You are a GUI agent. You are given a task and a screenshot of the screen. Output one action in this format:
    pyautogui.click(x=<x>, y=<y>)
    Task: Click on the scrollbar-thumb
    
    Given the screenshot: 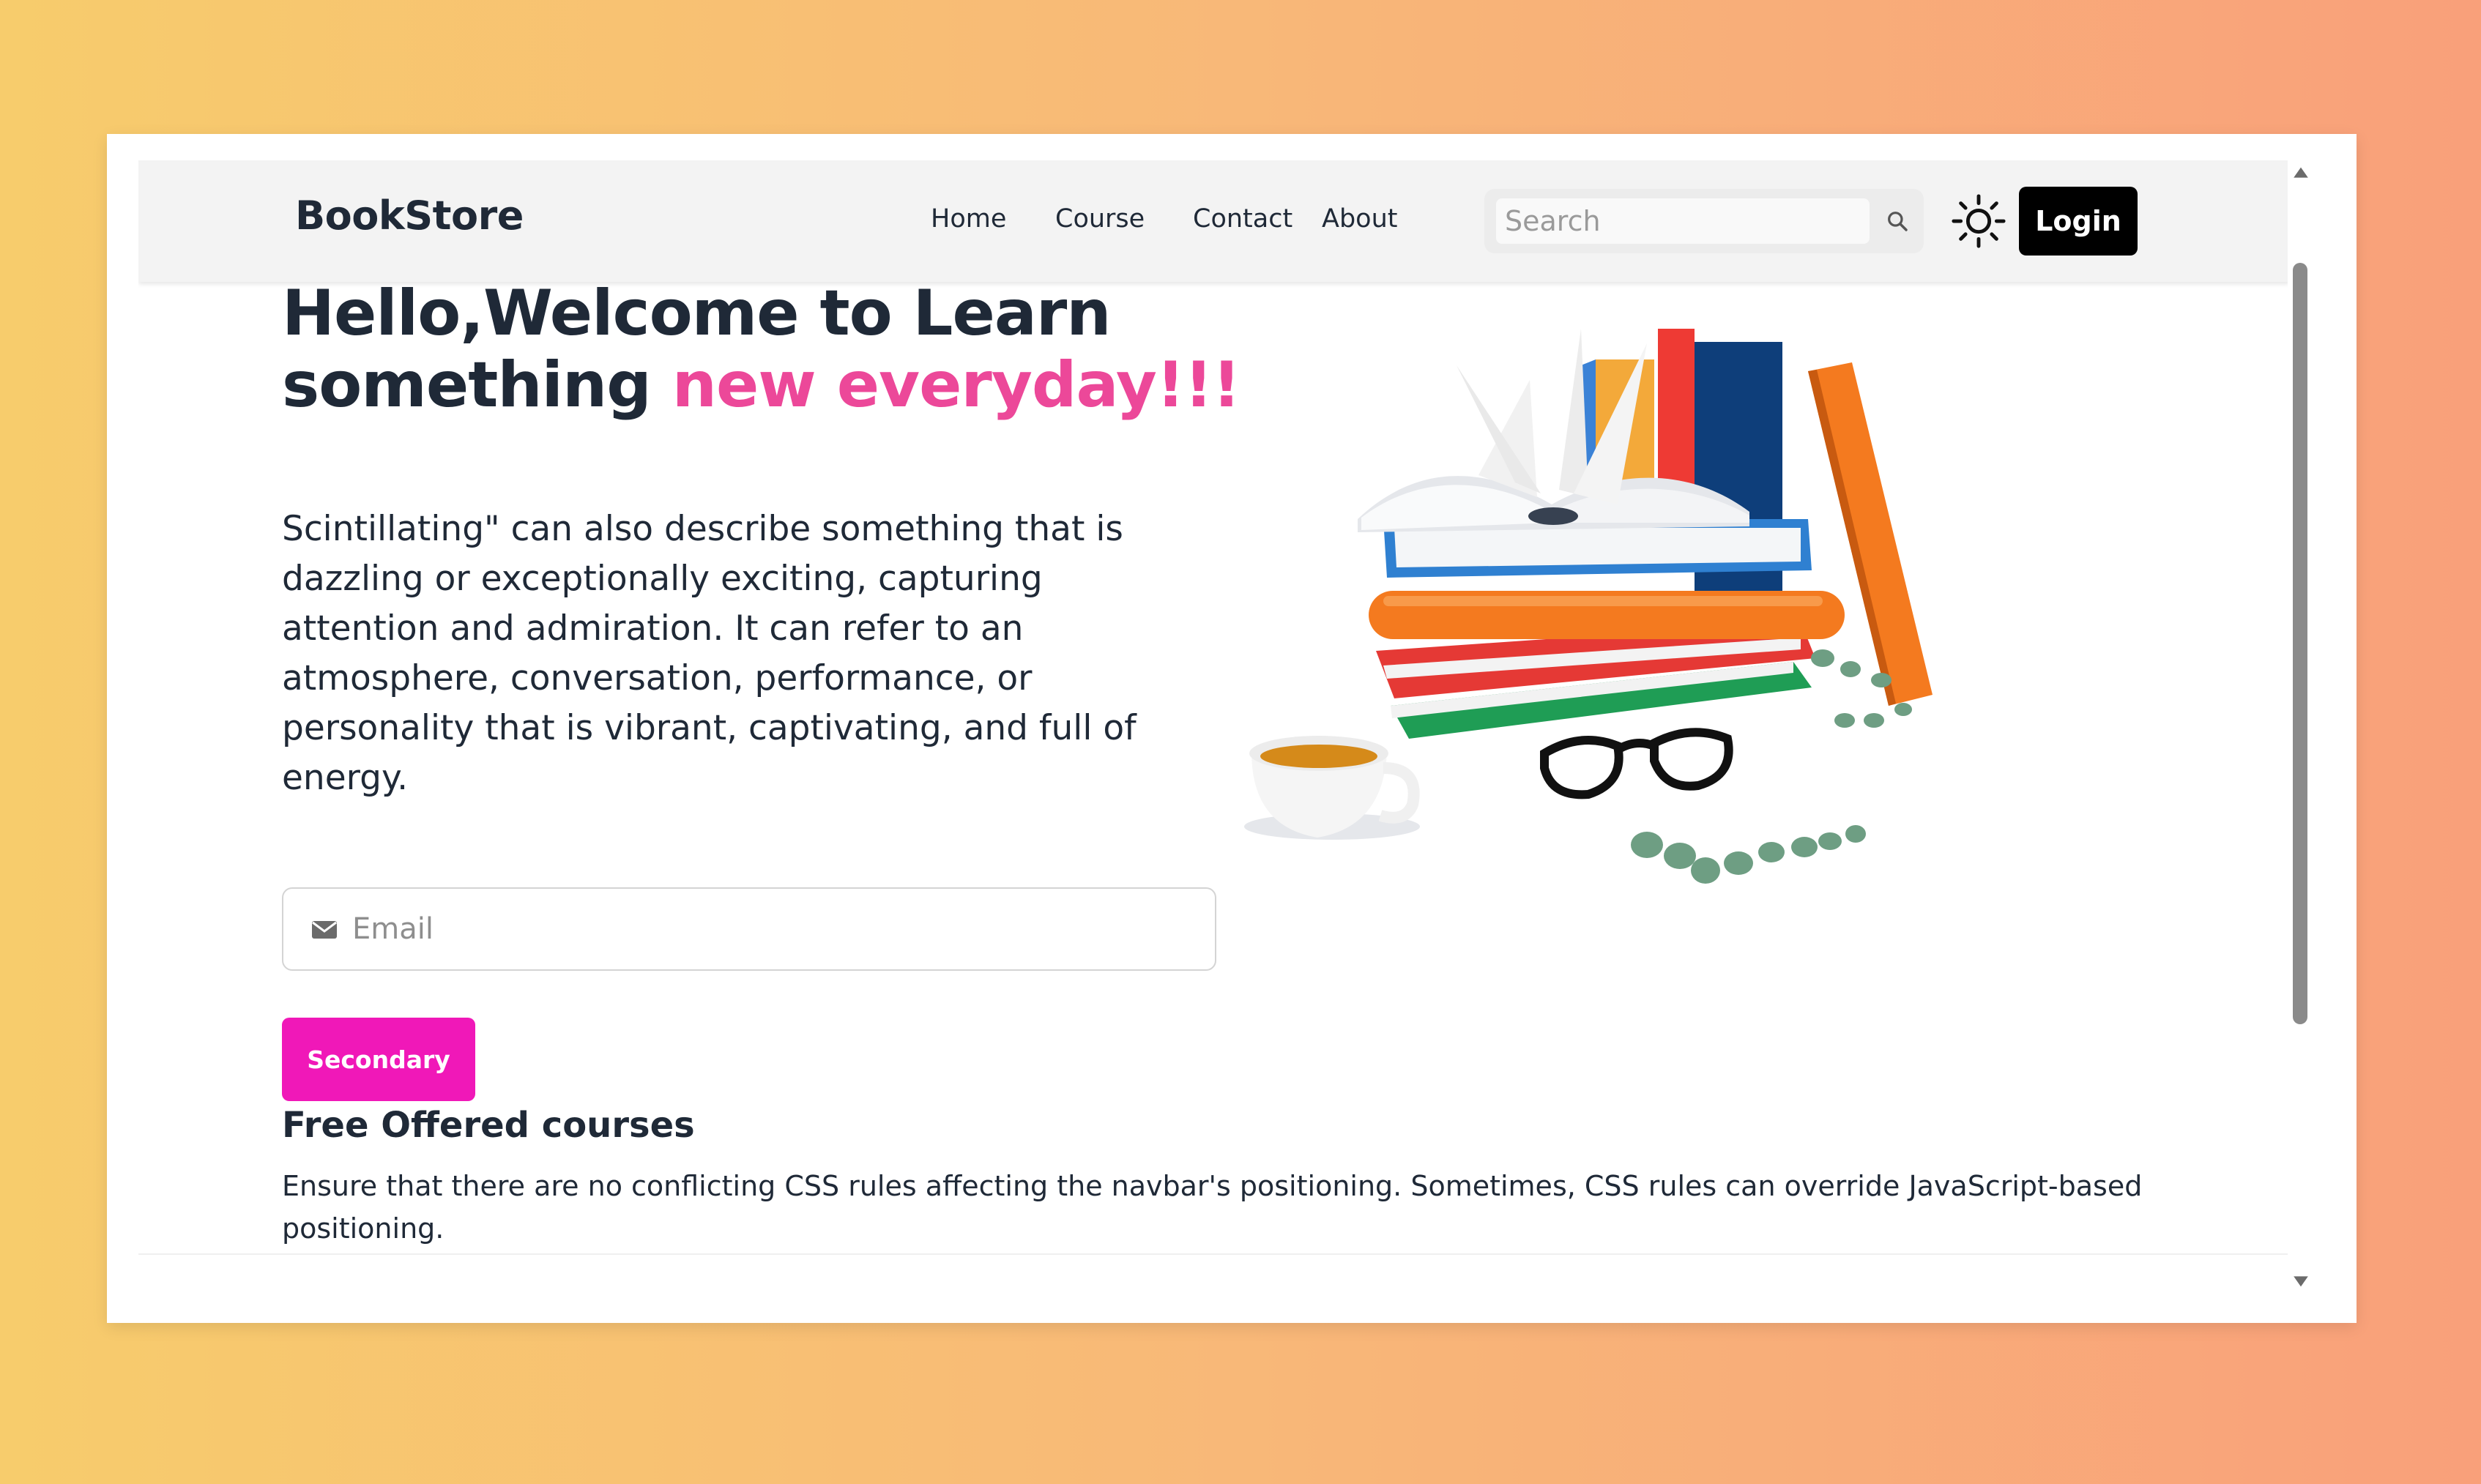 What is the action you would take?
    pyautogui.click(x=2300, y=643)
    